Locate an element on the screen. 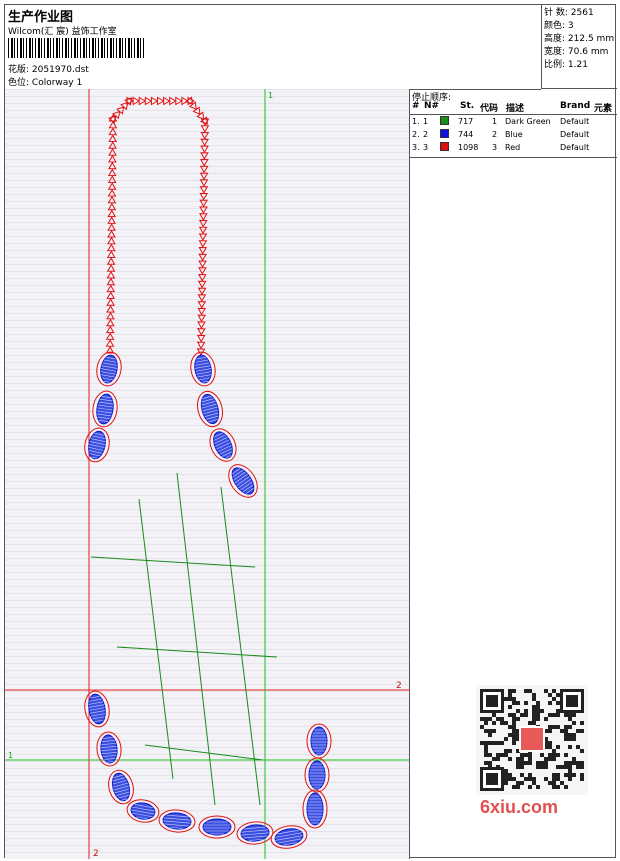 Image resolution: width=620 pixels, height=861 pixels. page-title: 生产作业图 is located at coordinates (41, 17).